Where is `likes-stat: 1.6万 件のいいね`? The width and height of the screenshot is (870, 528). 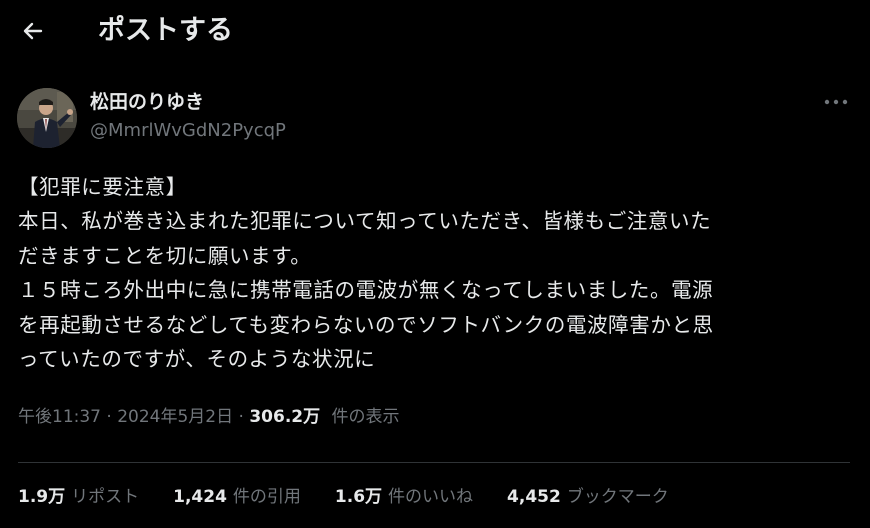
likes-stat: 1.6万 件のいいね is located at coordinates (404, 497).